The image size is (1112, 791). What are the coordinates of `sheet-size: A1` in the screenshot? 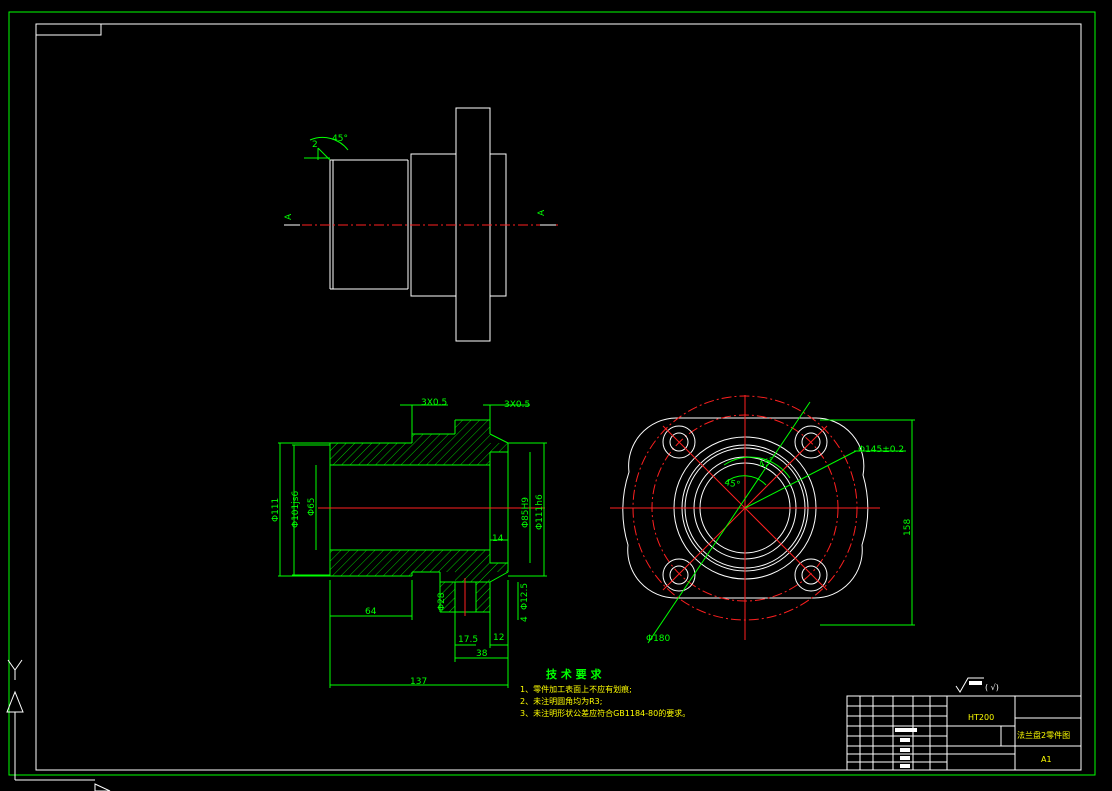 It's located at (1046, 759).